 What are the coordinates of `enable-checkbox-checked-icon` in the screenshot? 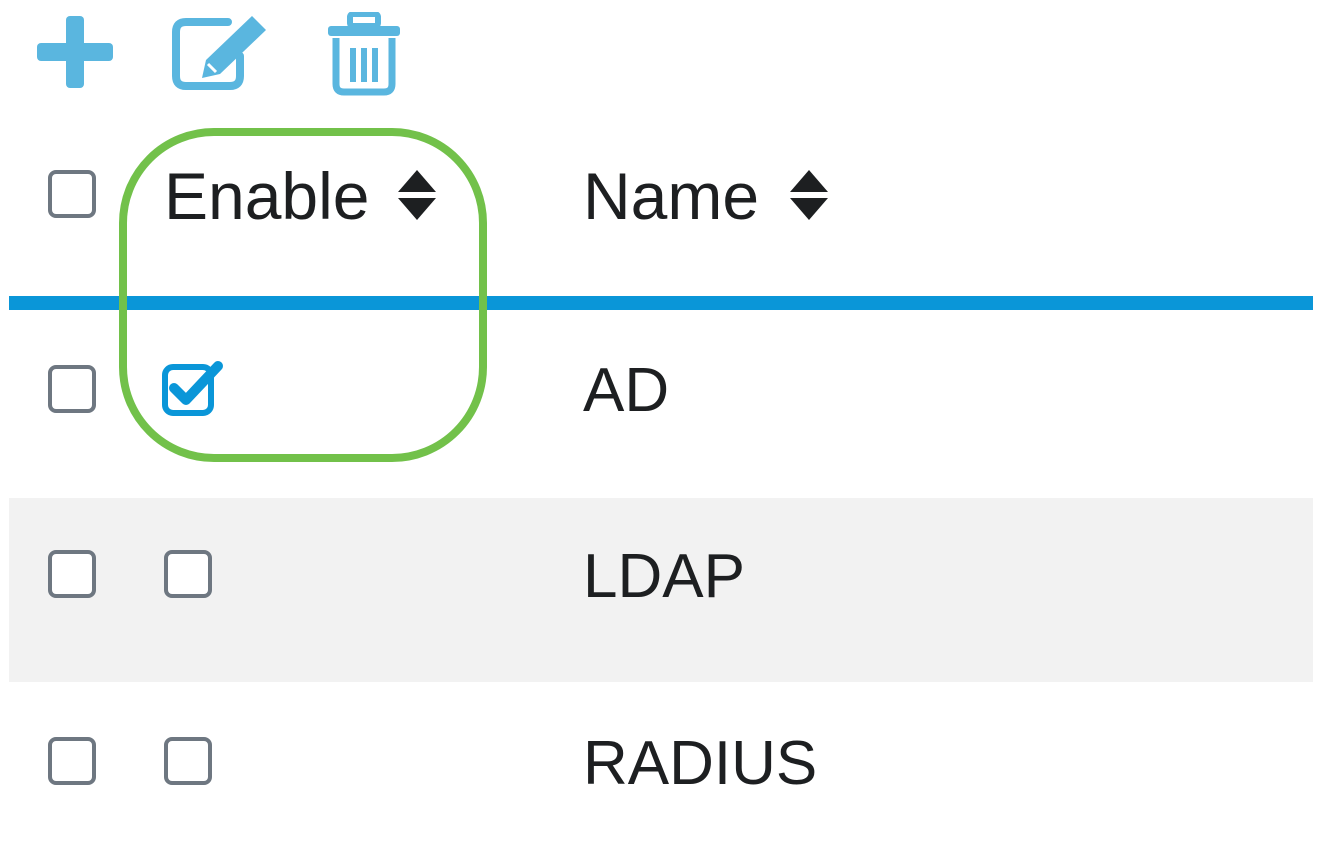 It's located at (193, 388).